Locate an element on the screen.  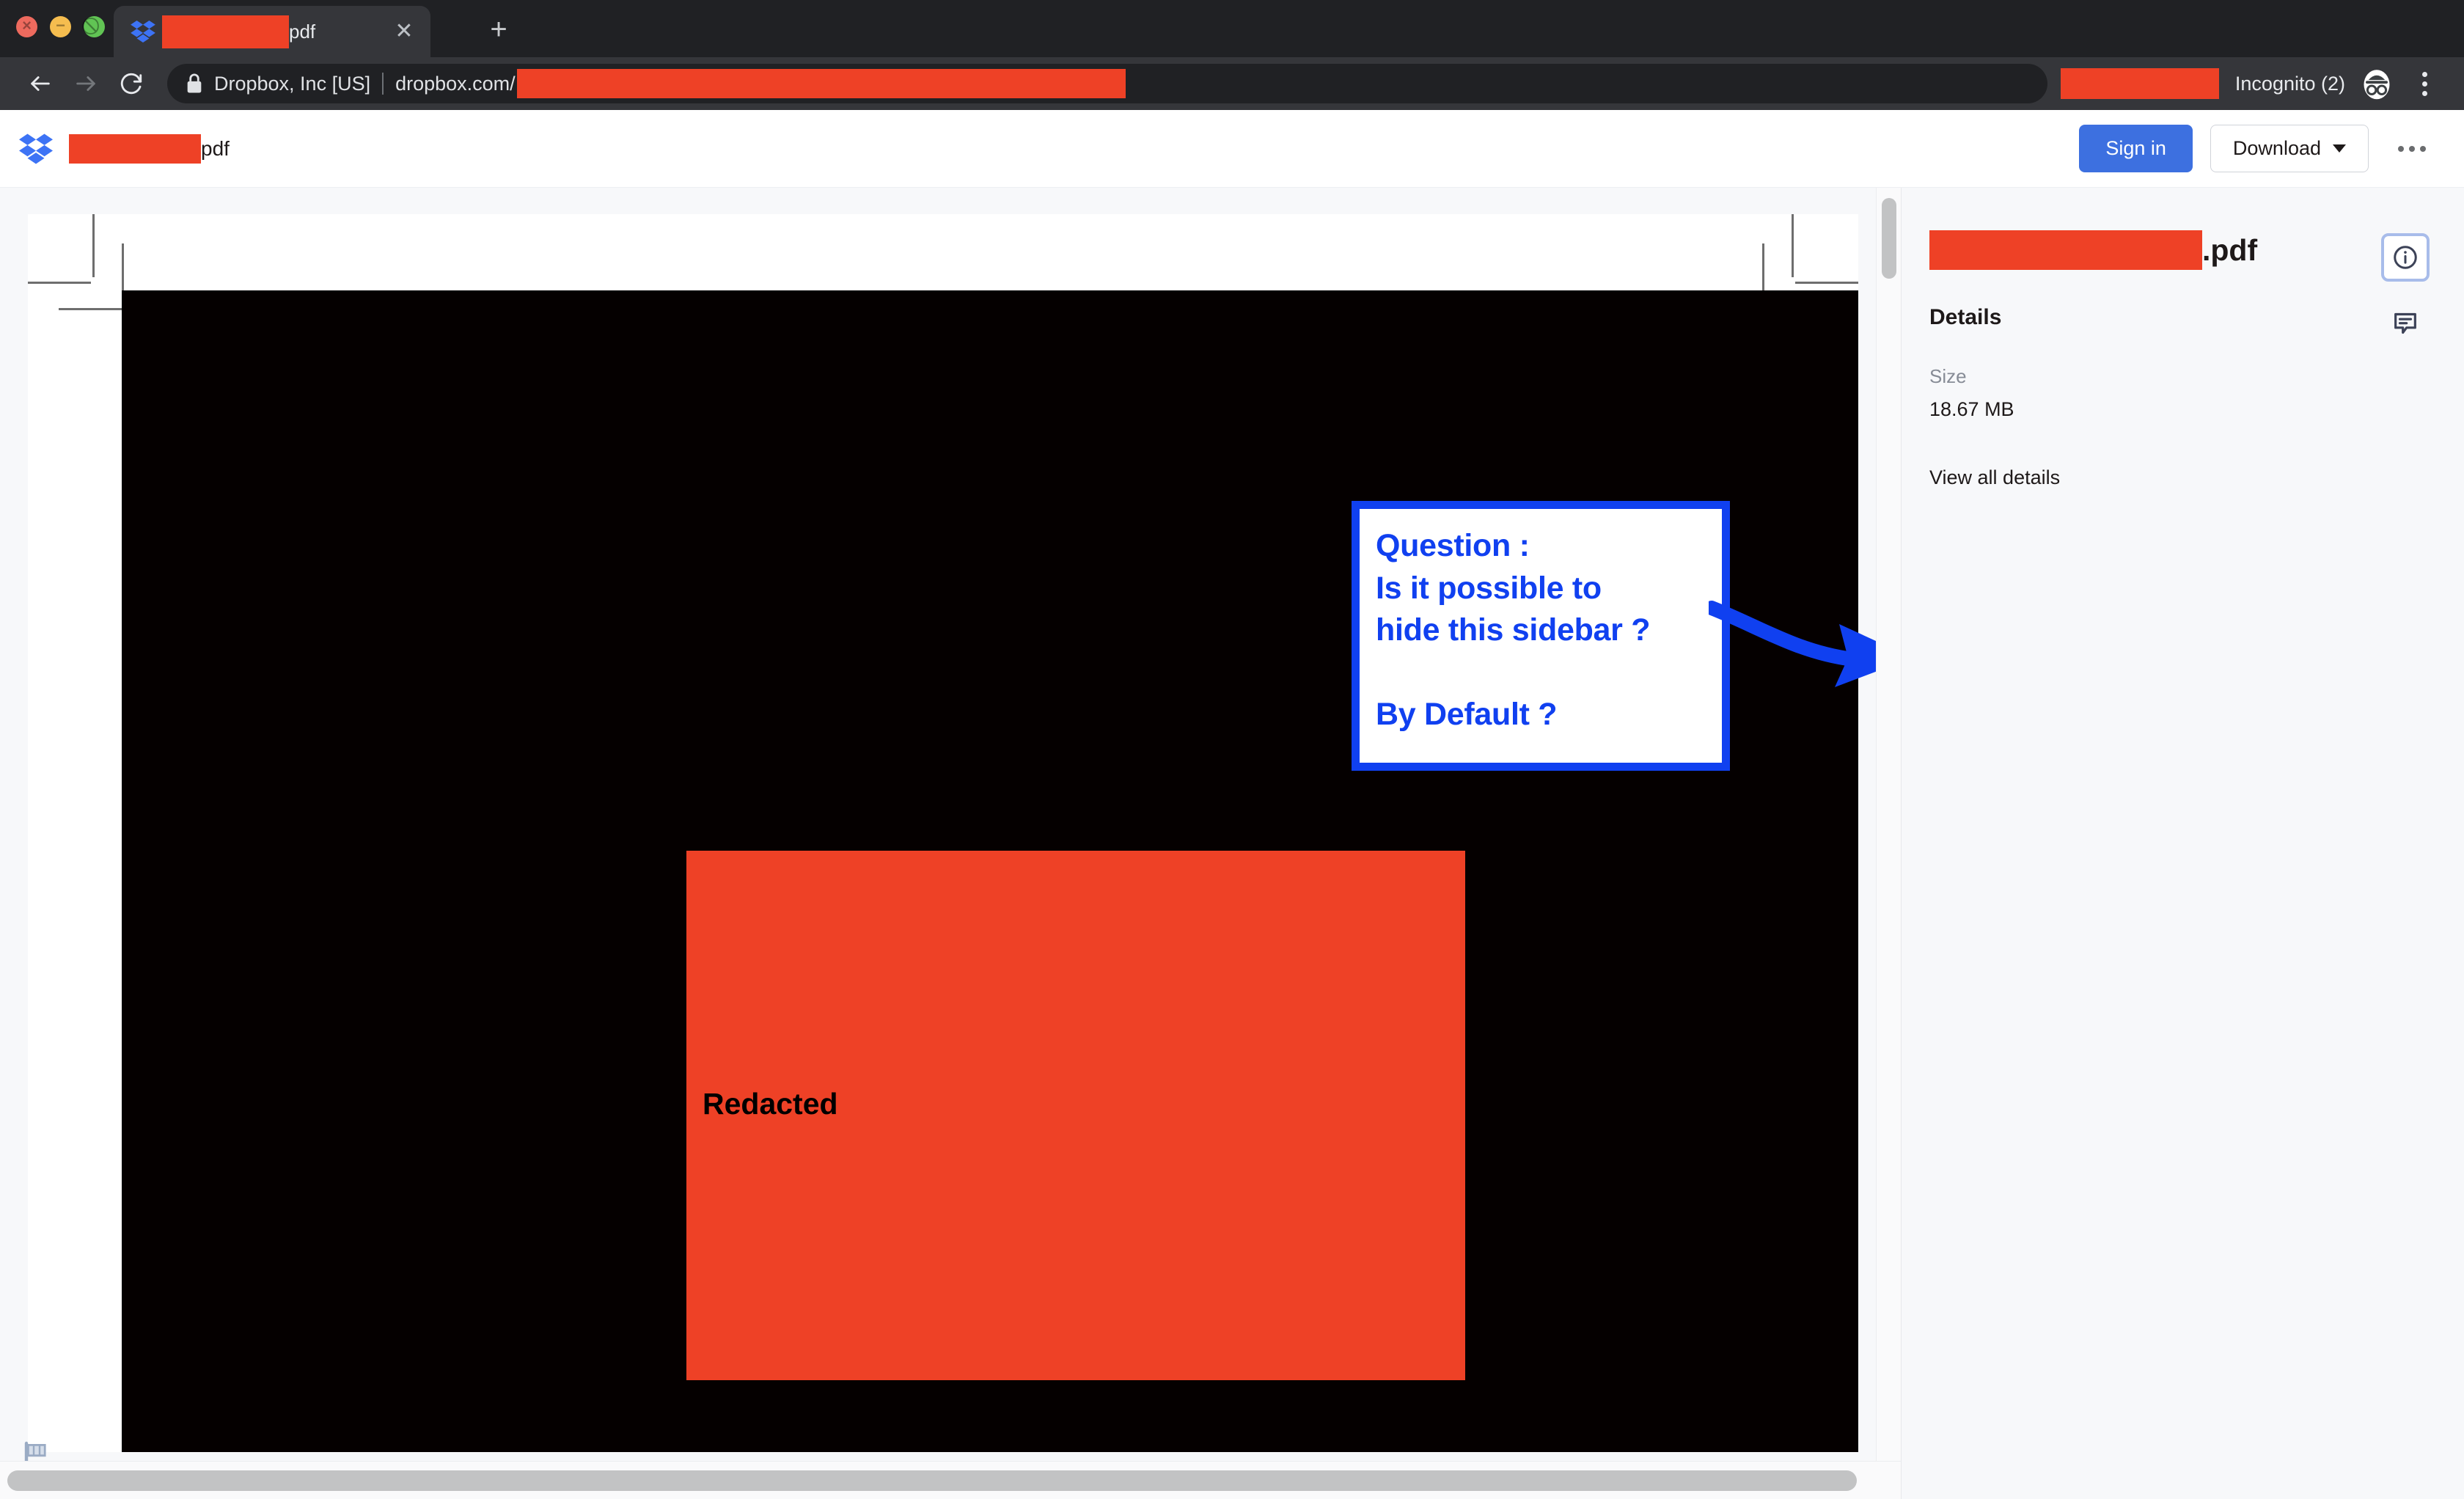
sidebar-filename: .pdf is located at coordinates (2150, 250).